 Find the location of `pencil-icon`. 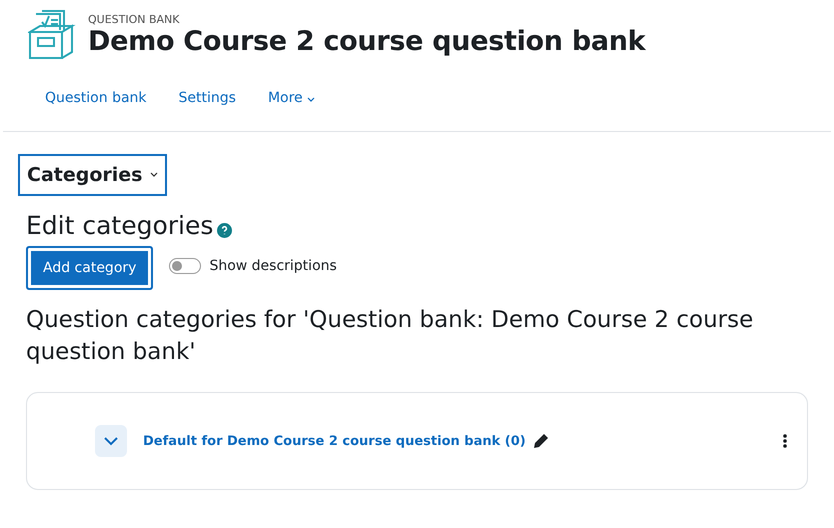

pencil-icon is located at coordinates (541, 441).